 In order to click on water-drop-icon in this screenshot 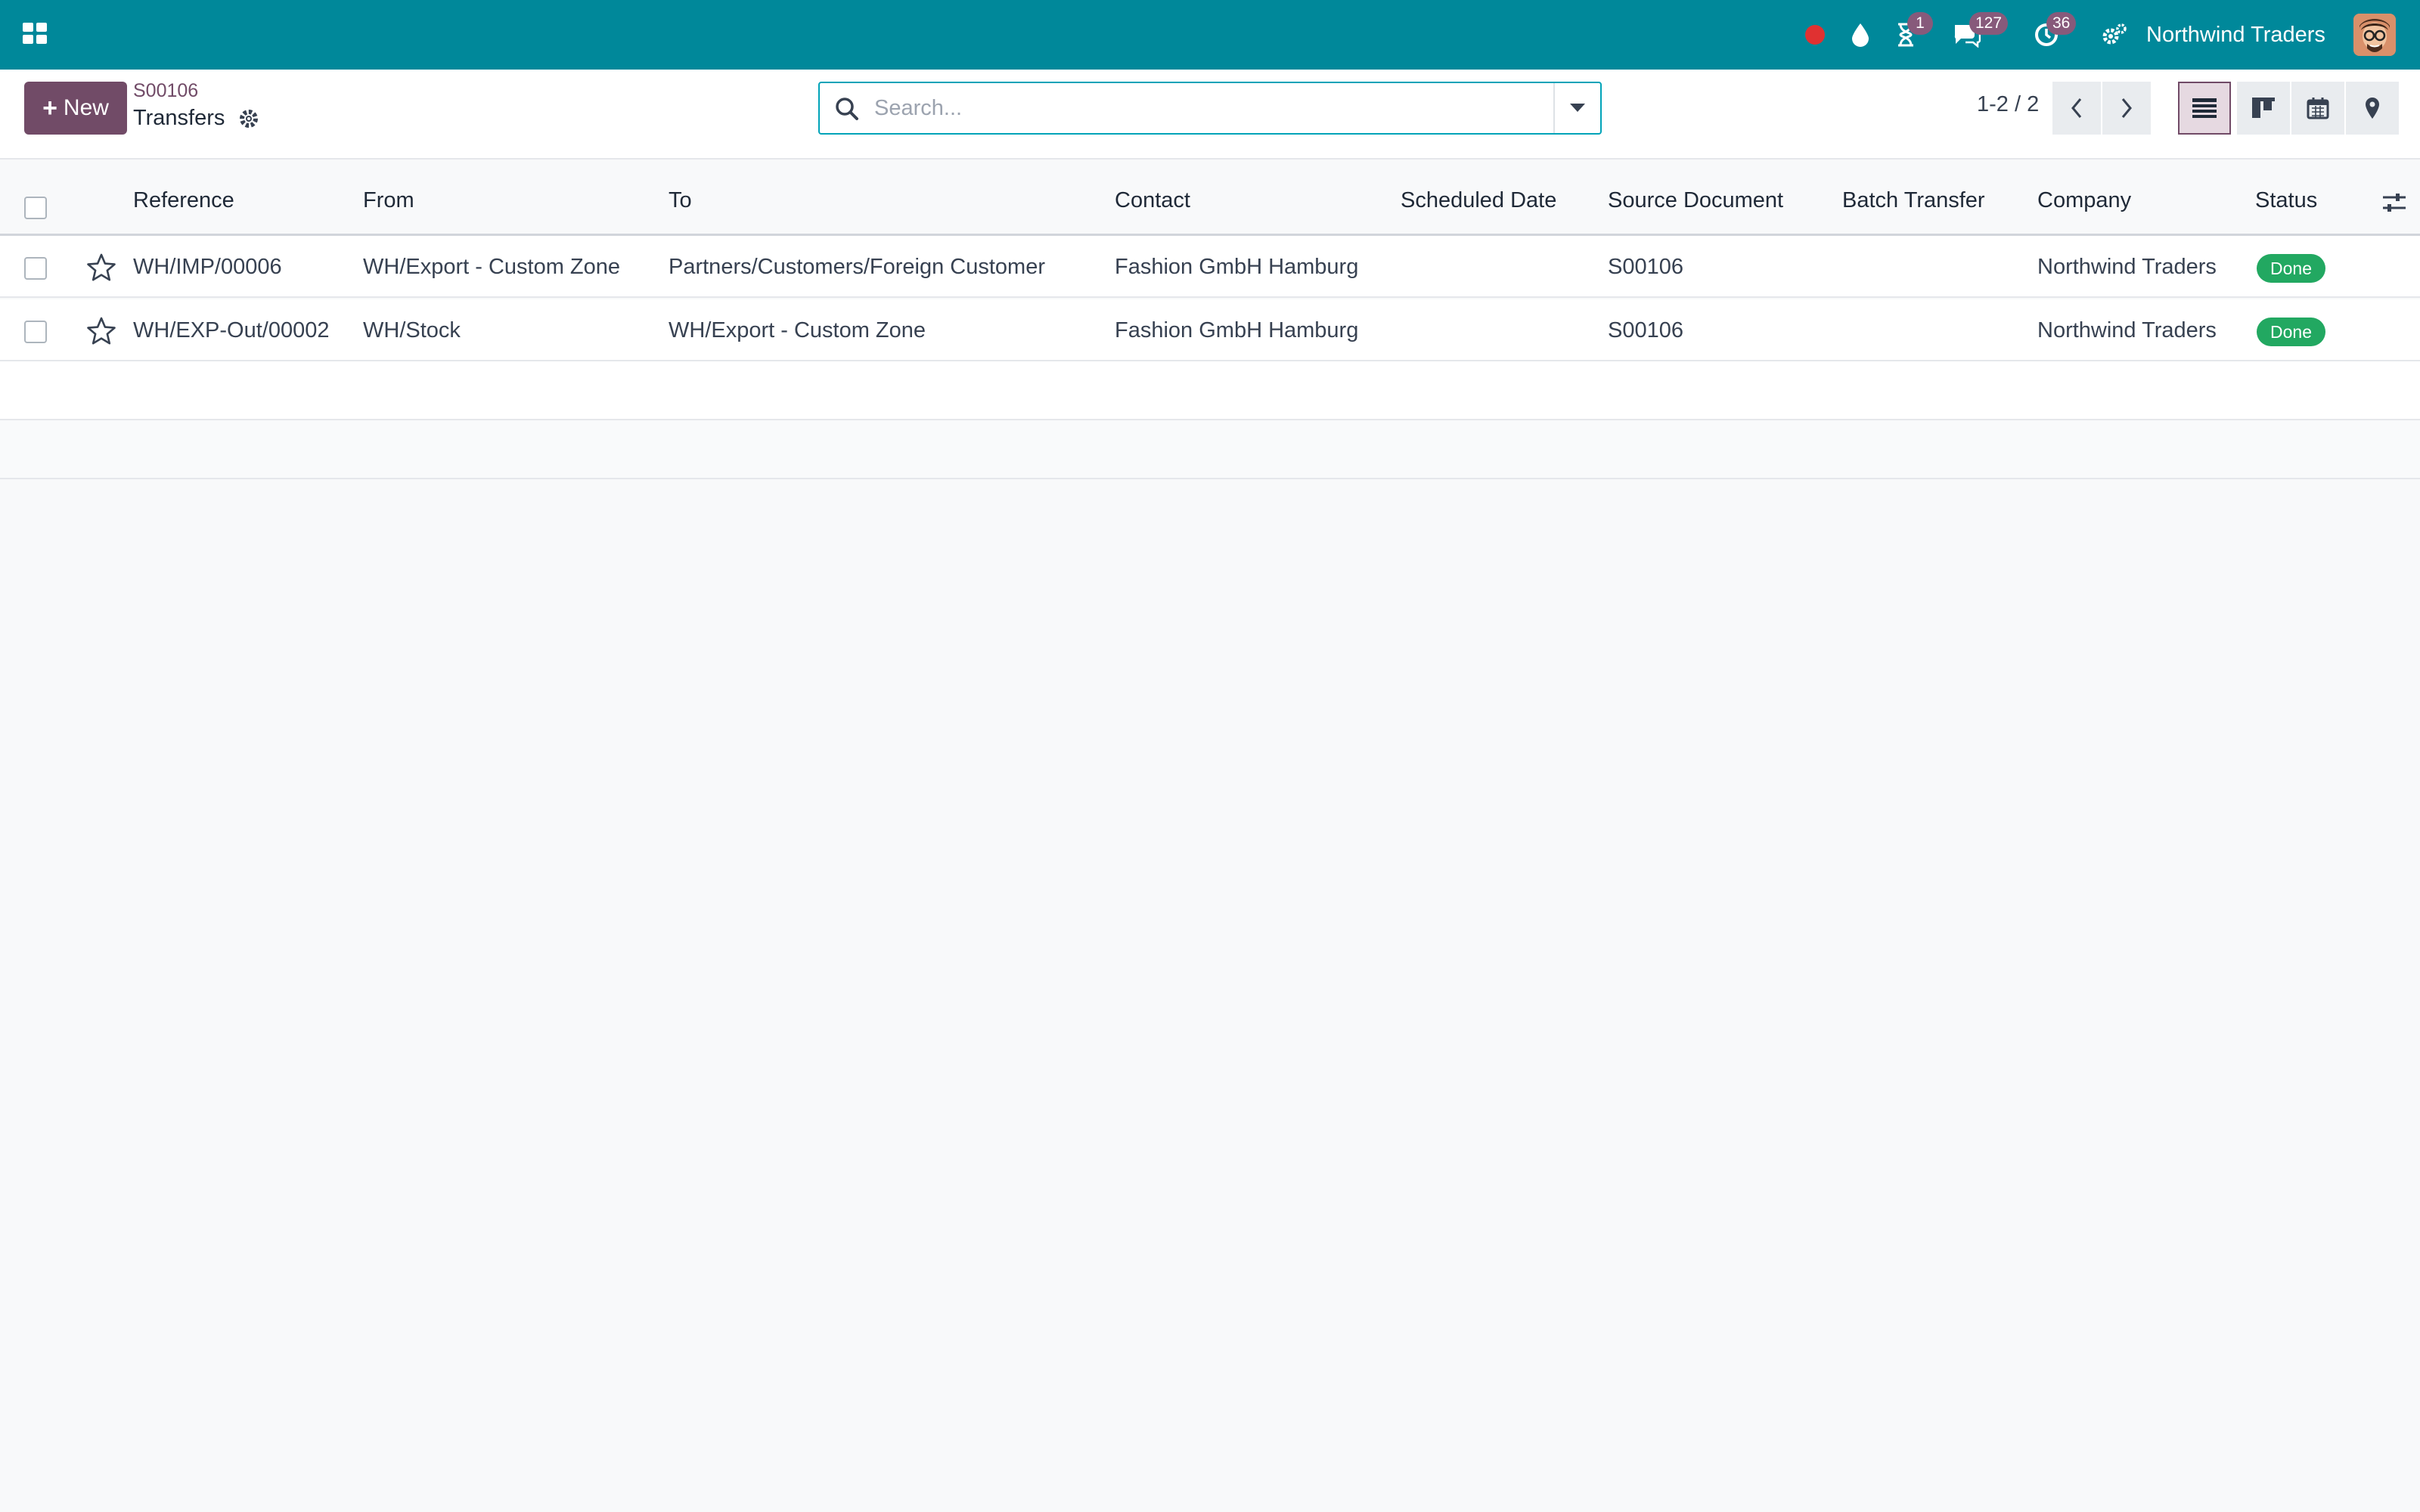, I will do `click(1860, 35)`.